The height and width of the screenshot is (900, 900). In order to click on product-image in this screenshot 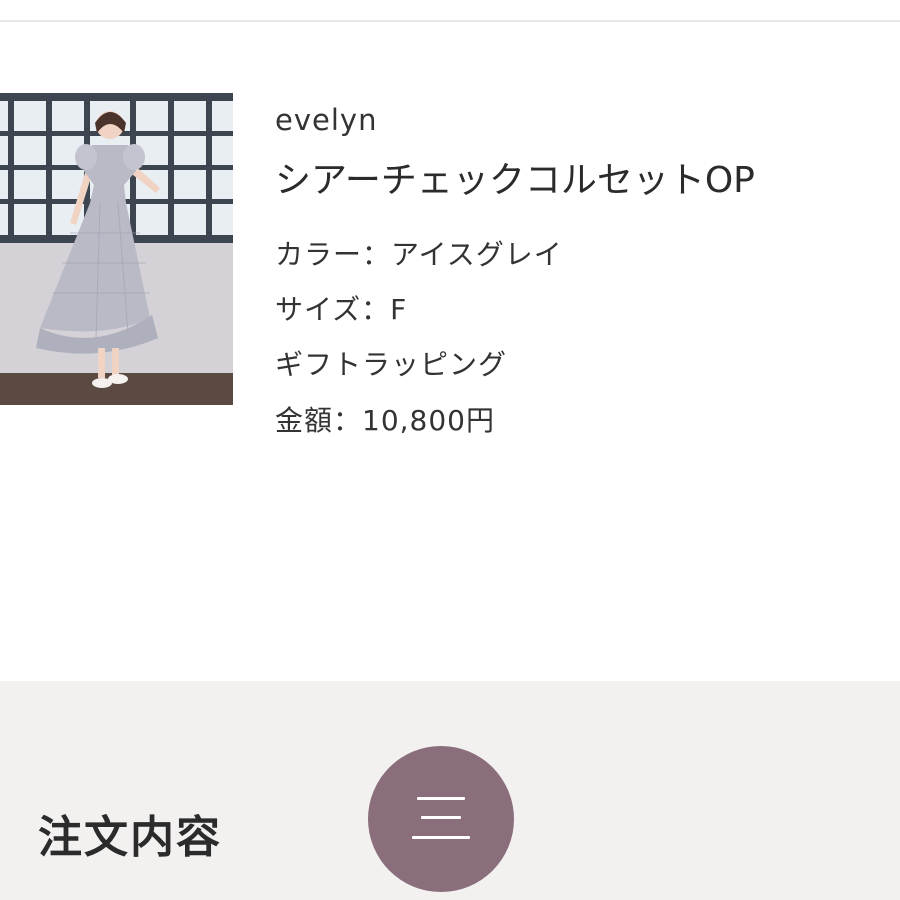, I will do `click(116, 249)`.